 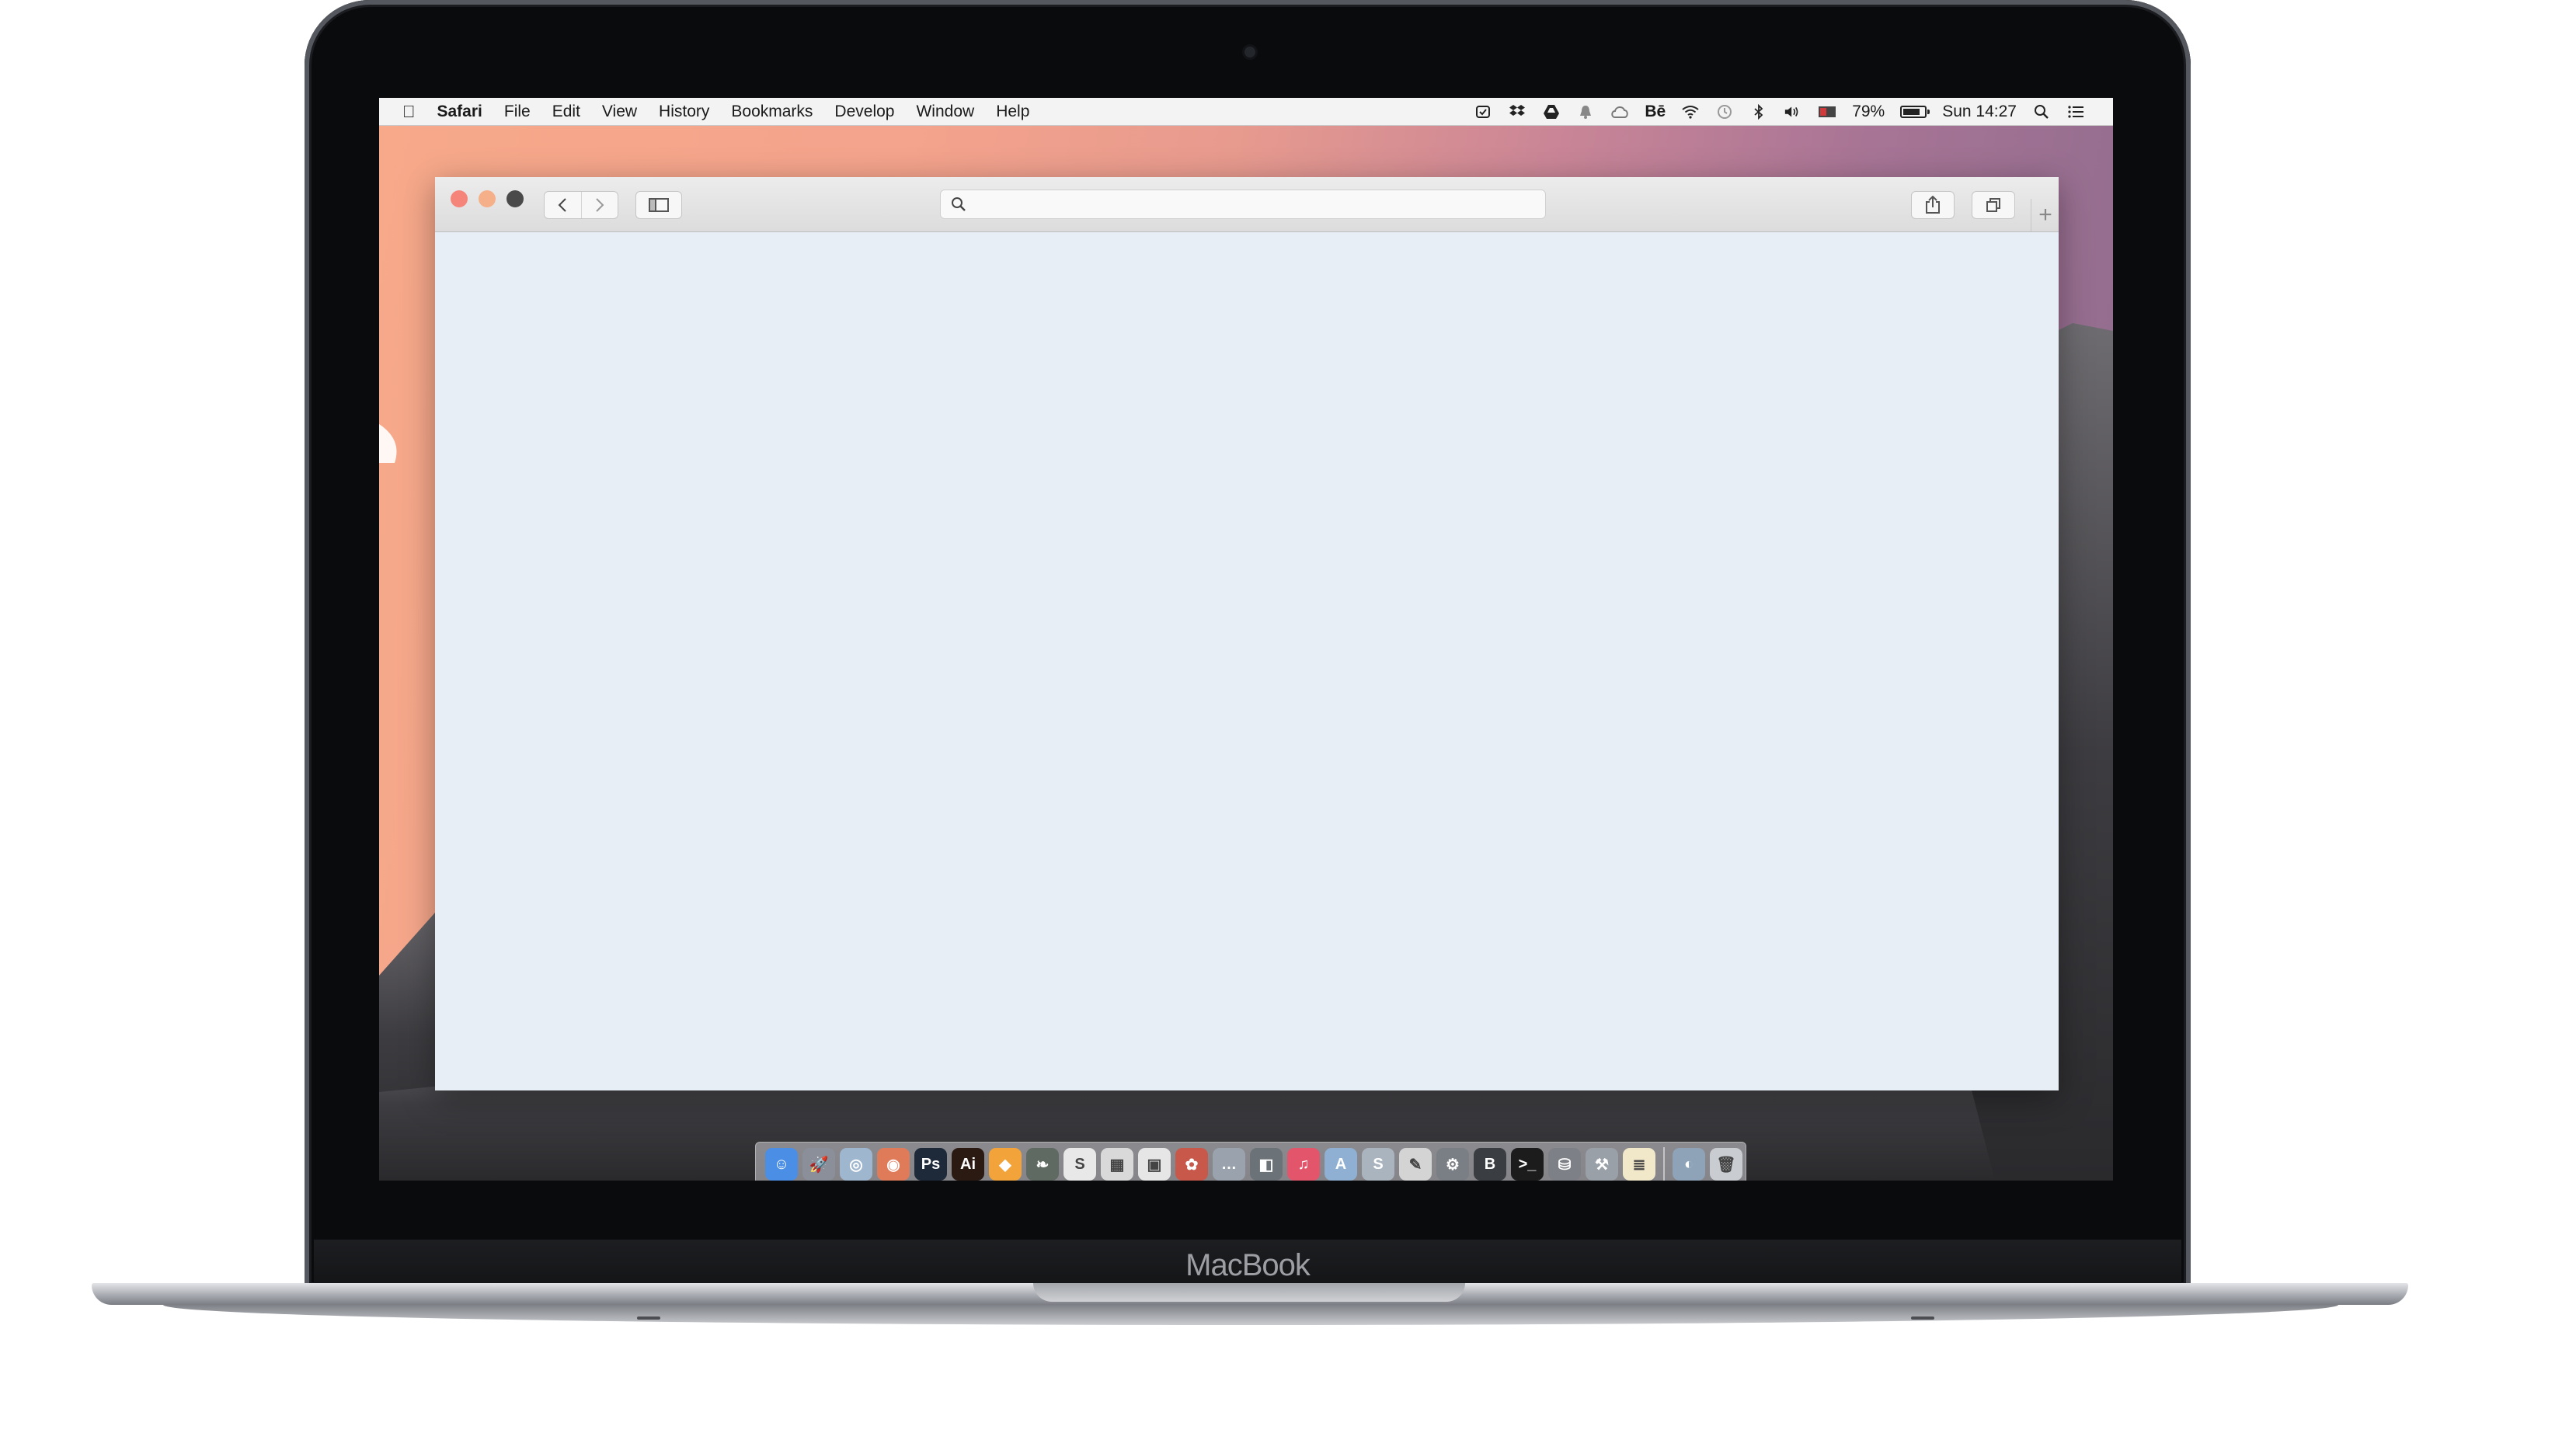 What do you see at coordinates (1490, 1164) in the screenshot?
I see `dock-bbedit-icon: B` at bounding box center [1490, 1164].